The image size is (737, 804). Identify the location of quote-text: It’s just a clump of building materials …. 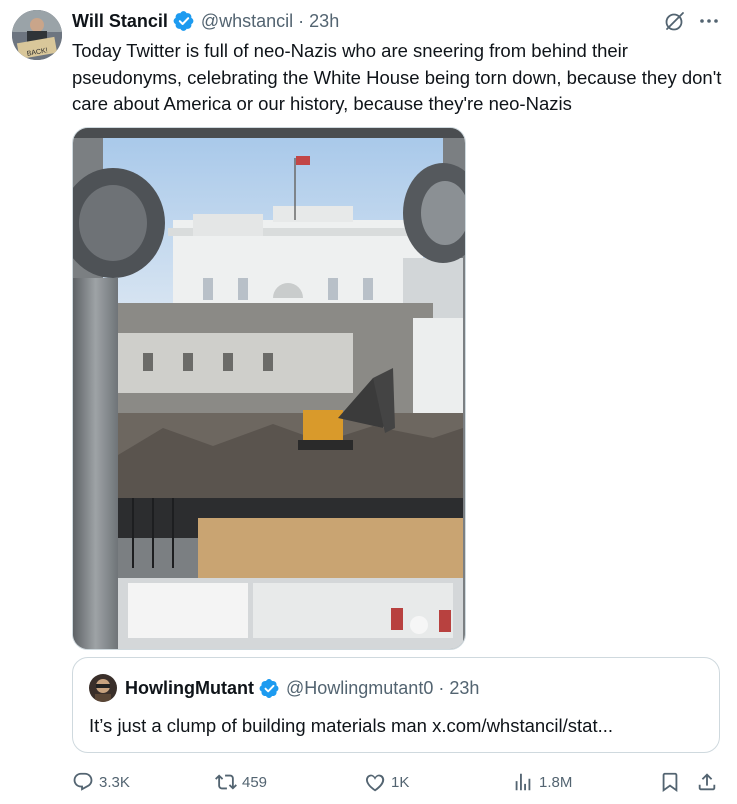
(351, 725).